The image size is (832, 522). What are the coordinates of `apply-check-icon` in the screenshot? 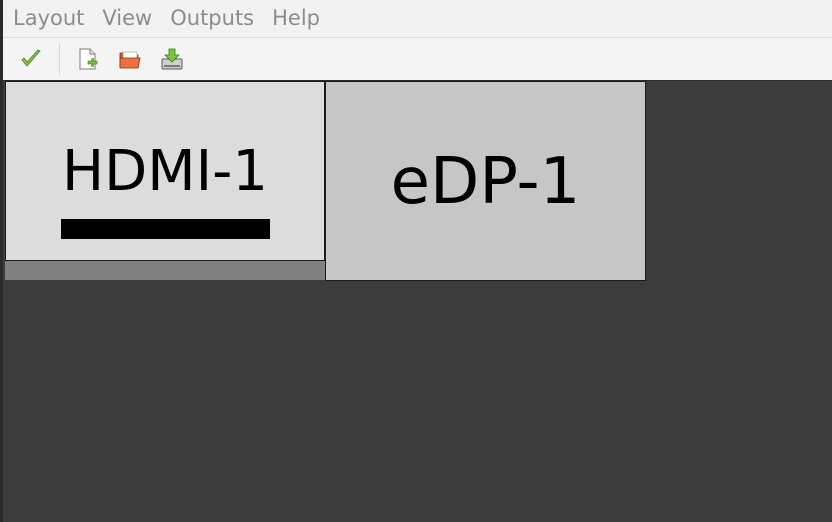 It's located at (31, 59).